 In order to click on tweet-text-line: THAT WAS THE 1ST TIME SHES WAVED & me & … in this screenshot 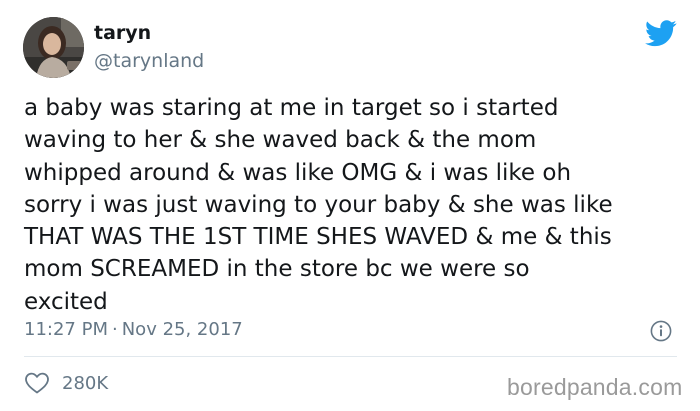, I will do `click(318, 237)`.